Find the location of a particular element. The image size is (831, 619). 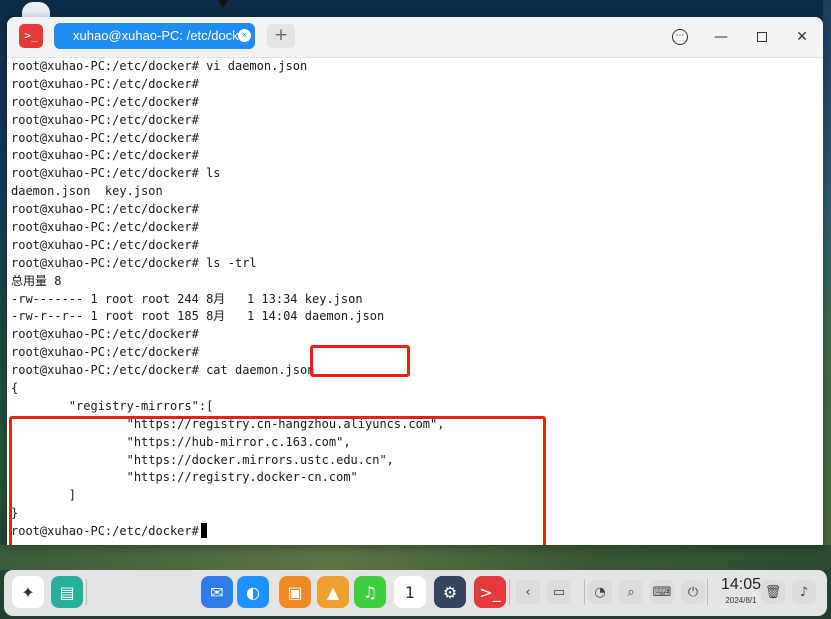

terminal-app-icon: >_ is located at coordinates (31, 36).